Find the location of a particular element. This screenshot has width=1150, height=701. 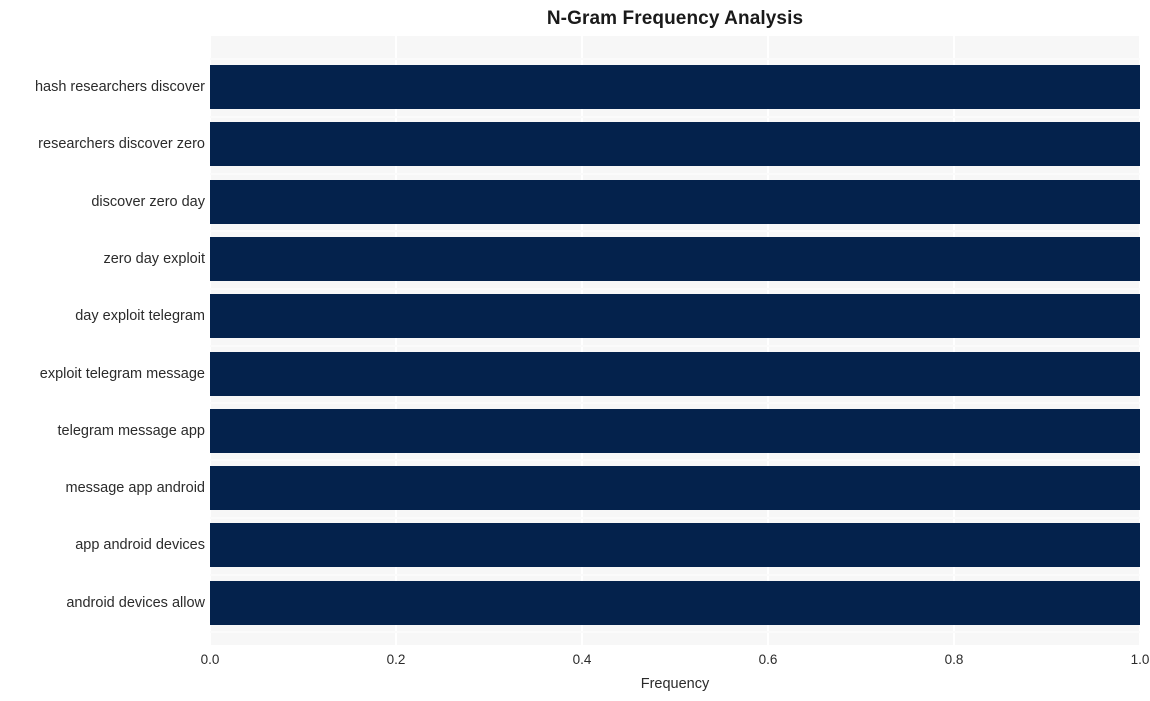

y-axis-tick-label: telegram message app is located at coordinates (131, 430).